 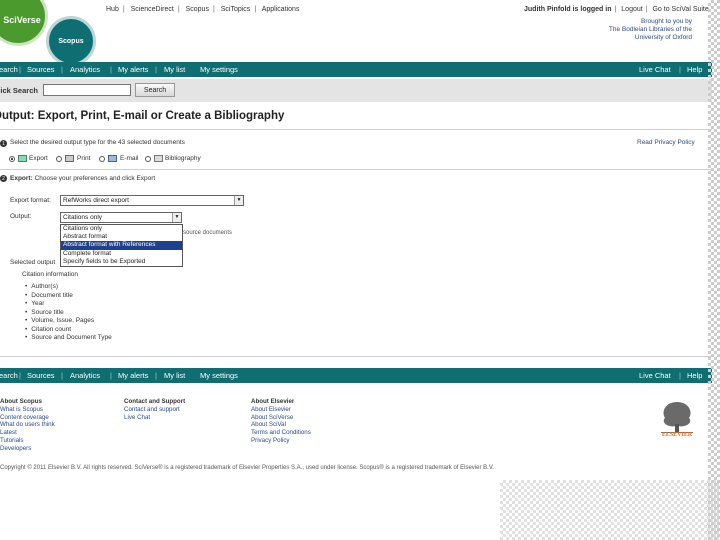 What do you see at coordinates (121, 254) in the screenshot?
I see `output-option-complete: Complete format` at bounding box center [121, 254].